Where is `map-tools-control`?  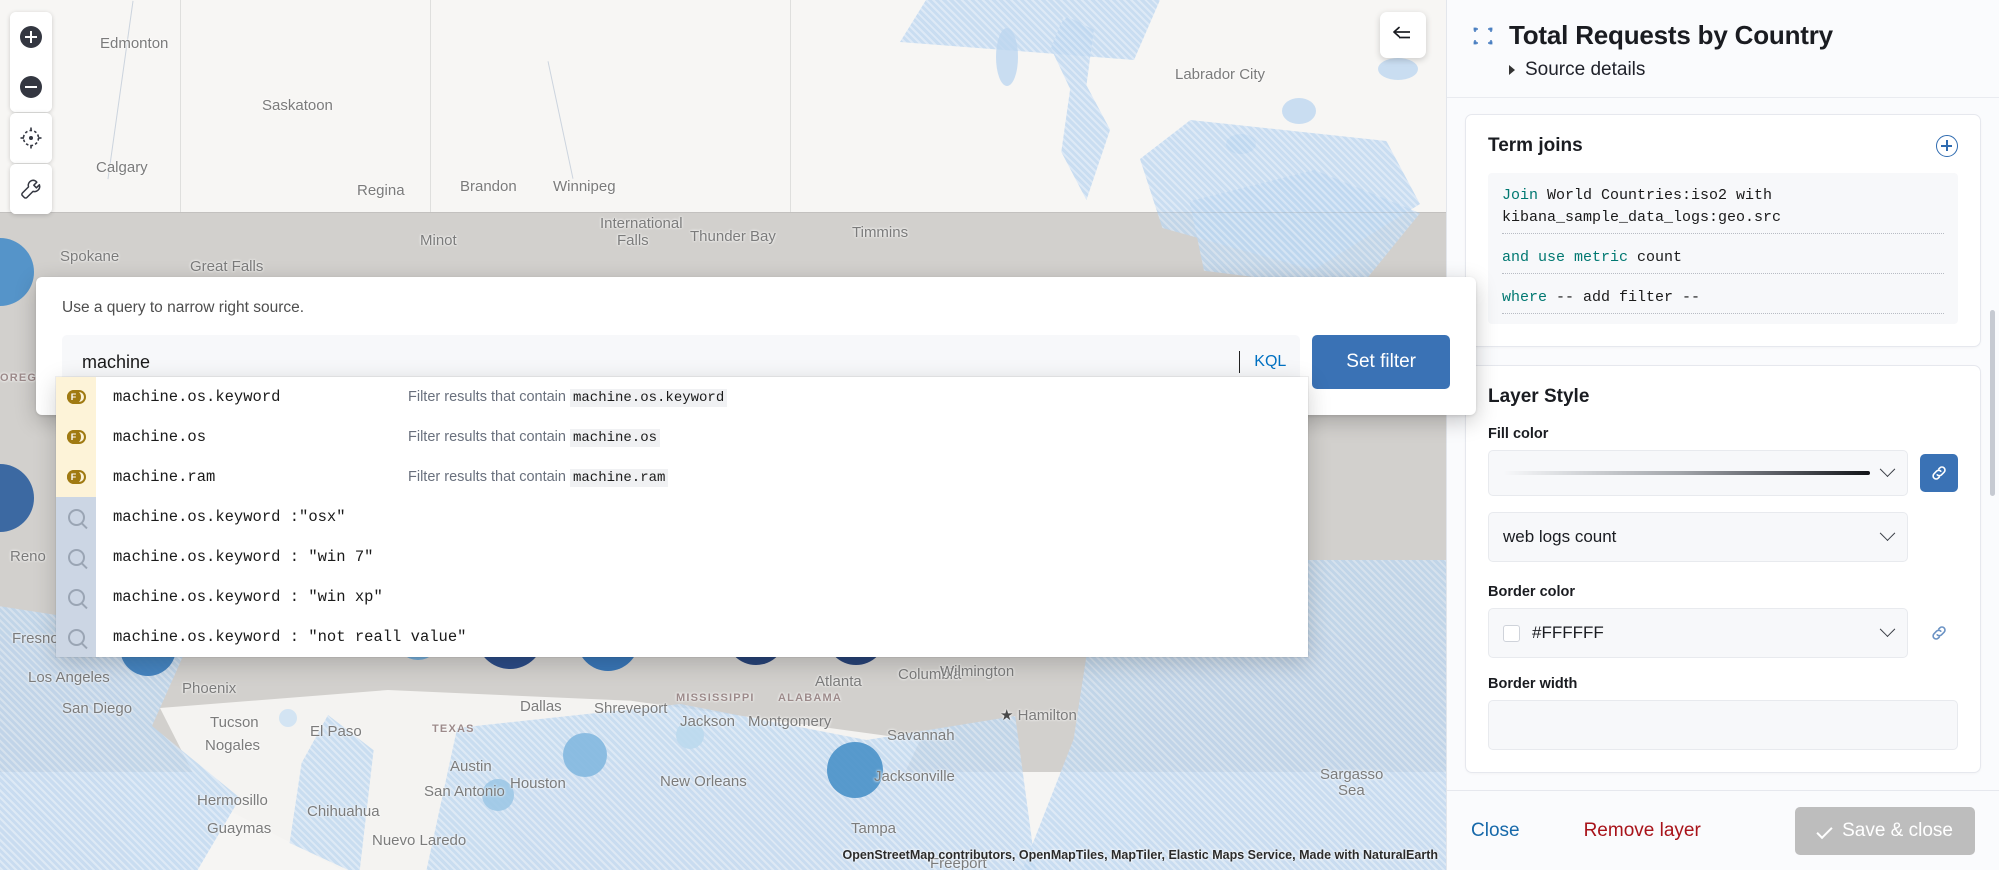
map-tools-control is located at coordinates (31, 189).